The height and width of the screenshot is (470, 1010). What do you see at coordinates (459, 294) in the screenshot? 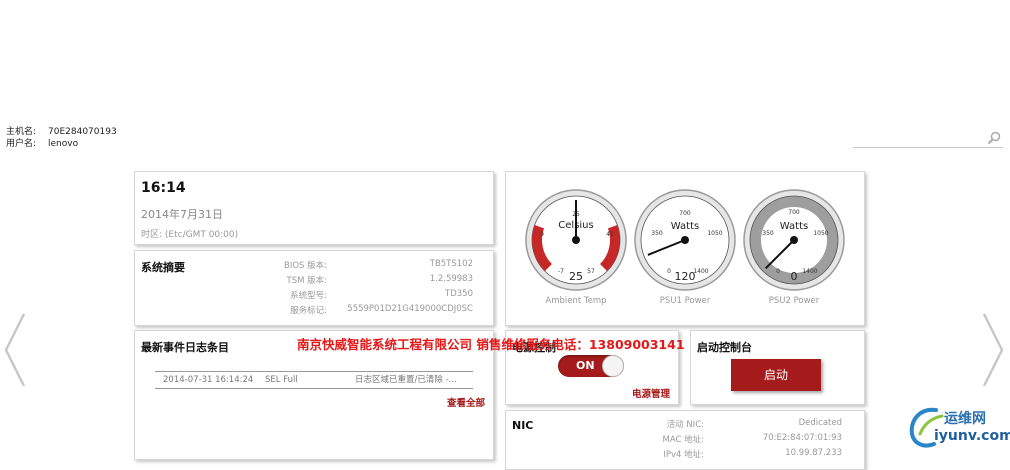
I see `system-model-value: TD350` at bounding box center [459, 294].